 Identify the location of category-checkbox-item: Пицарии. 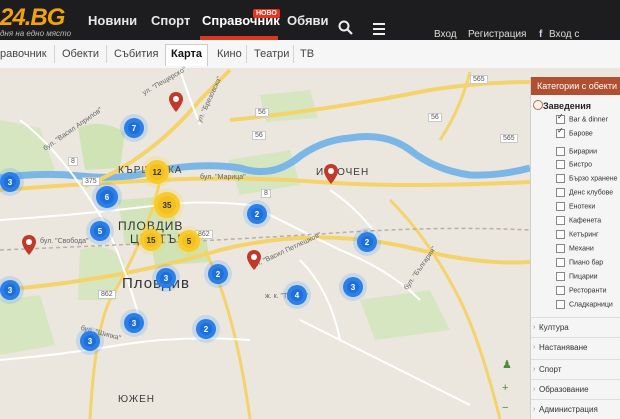
(577, 278).